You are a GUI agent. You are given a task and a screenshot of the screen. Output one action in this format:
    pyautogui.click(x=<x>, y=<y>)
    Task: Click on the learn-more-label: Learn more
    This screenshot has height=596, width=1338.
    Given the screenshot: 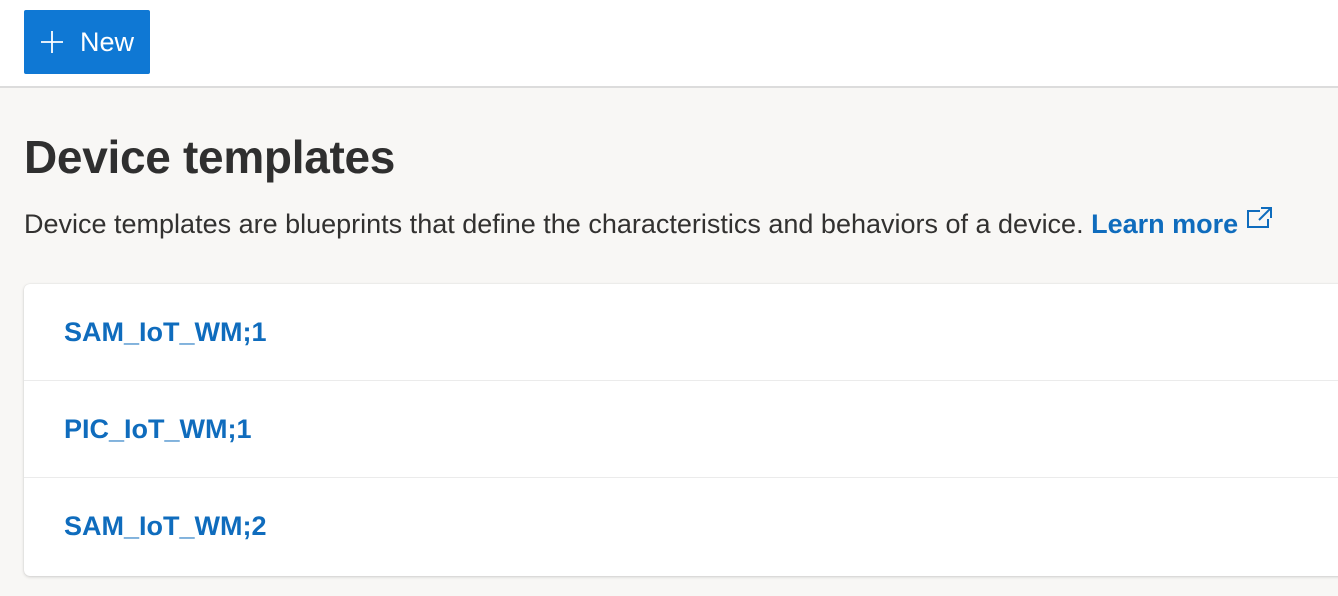 What is the action you would take?
    pyautogui.click(x=1165, y=224)
    